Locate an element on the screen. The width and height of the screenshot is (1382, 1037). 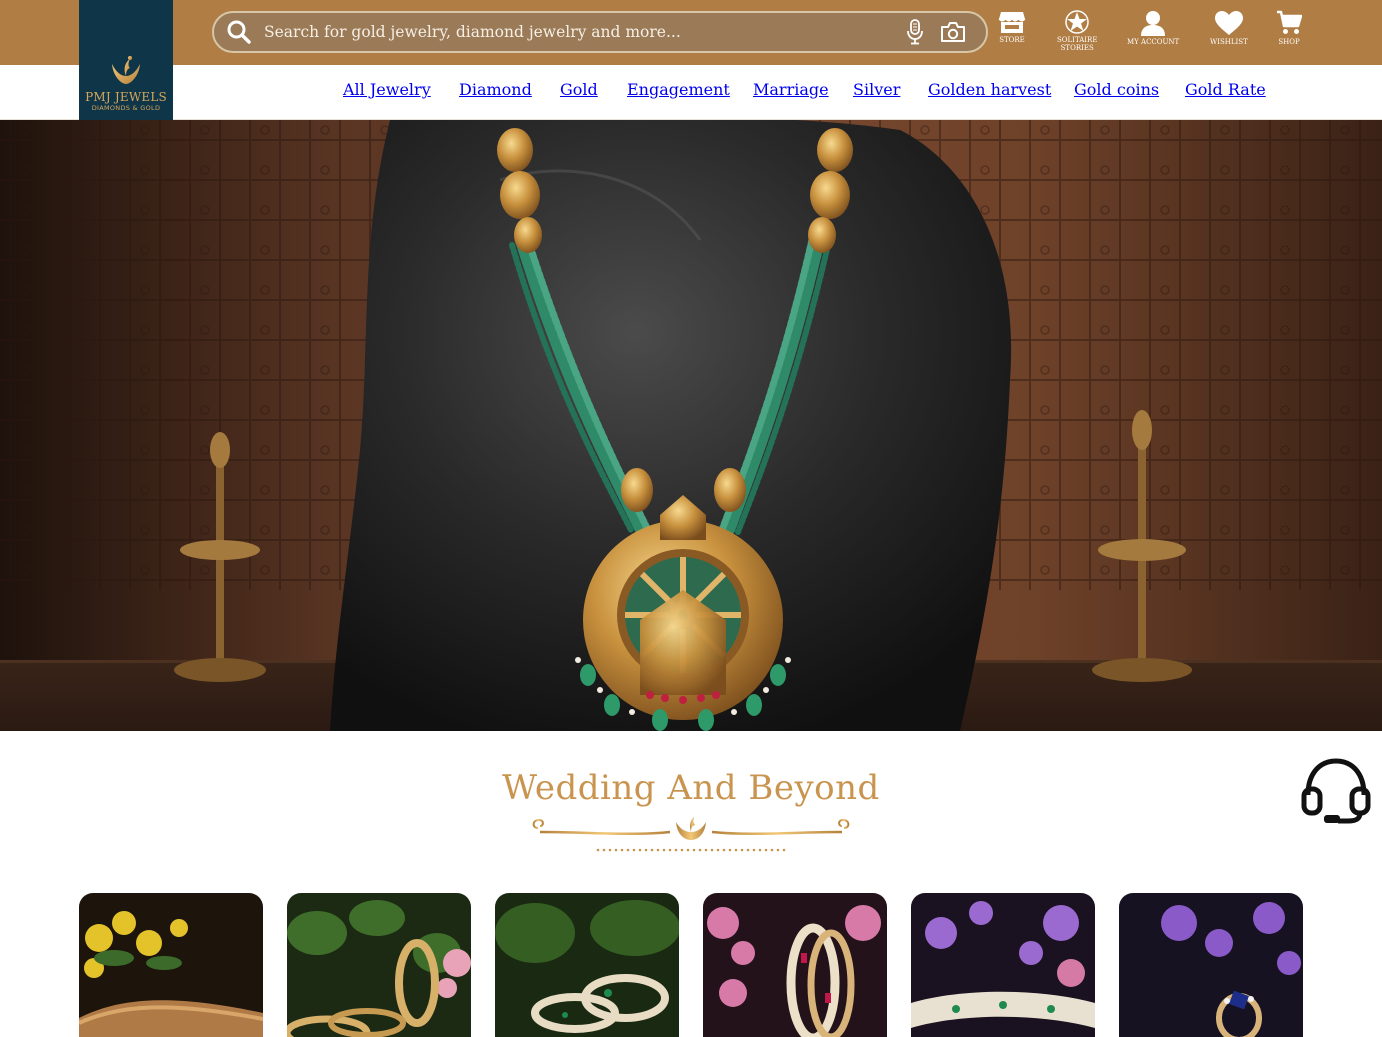
wishlist-label: WISHLIST is located at coordinates (1229, 42).